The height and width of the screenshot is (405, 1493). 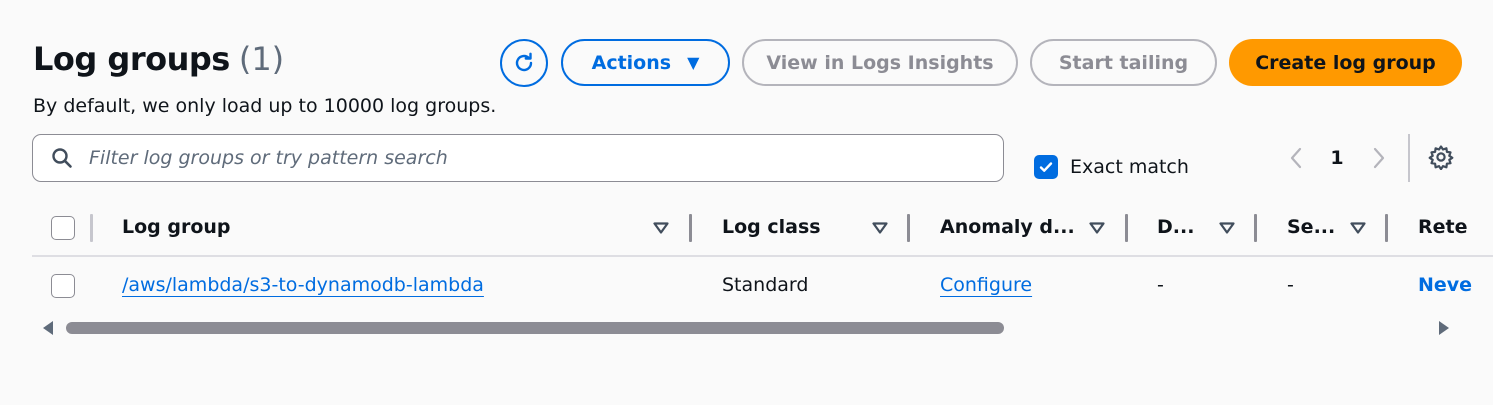 I want to click on actions-label: Actions, so click(x=631, y=62).